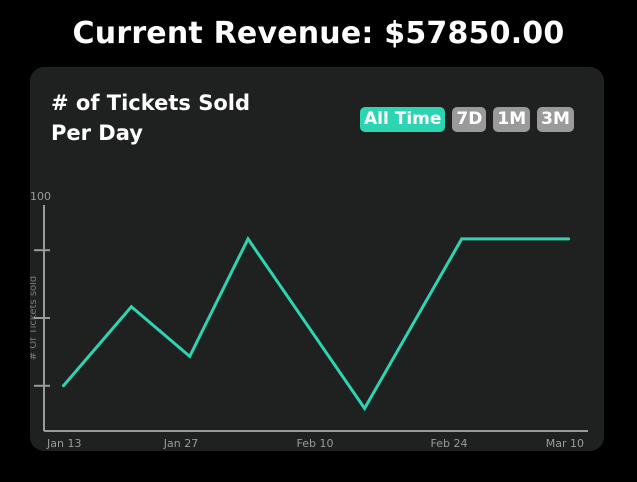 The height and width of the screenshot is (482, 637). Describe the element at coordinates (318, 33) in the screenshot. I see `current-revenue-heading: Current Revenue: $57850.00` at that location.